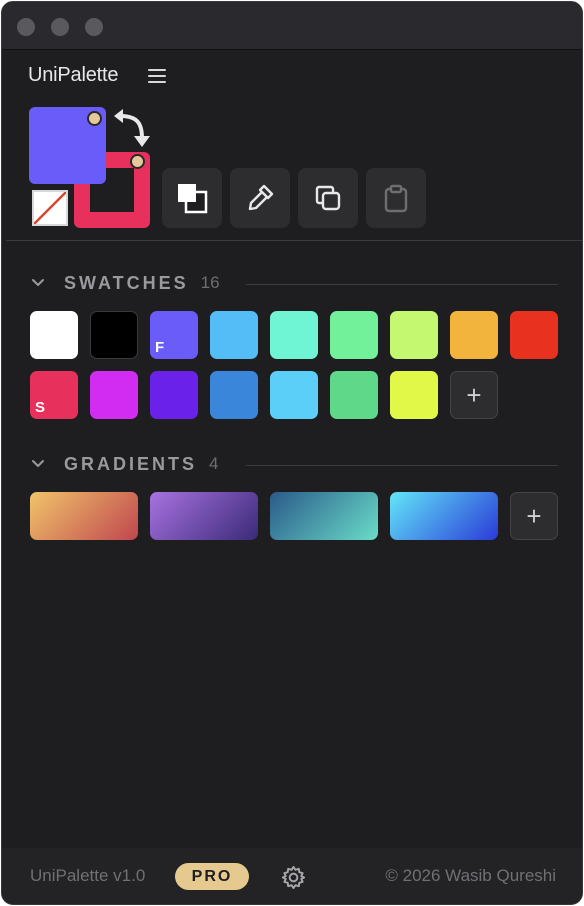  I want to click on swatch-tag: F, so click(160, 347).